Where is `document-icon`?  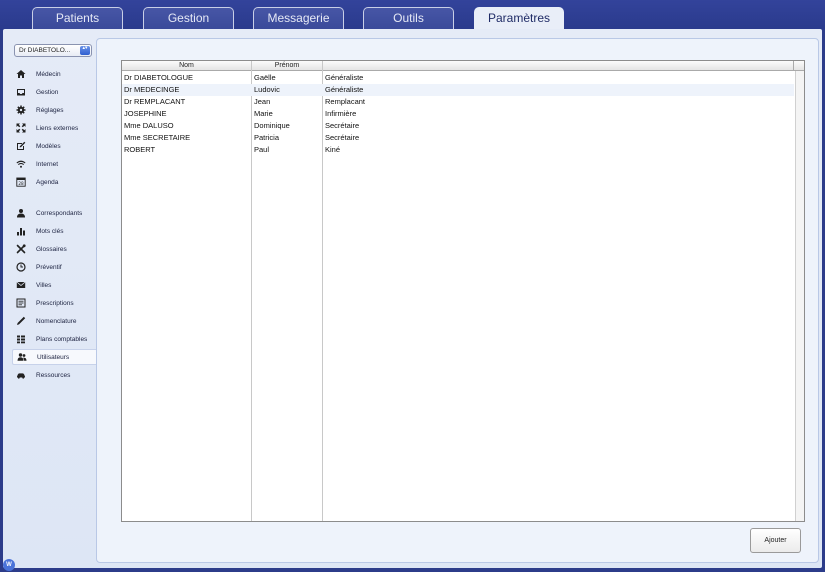 document-icon is located at coordinates (20, 303).